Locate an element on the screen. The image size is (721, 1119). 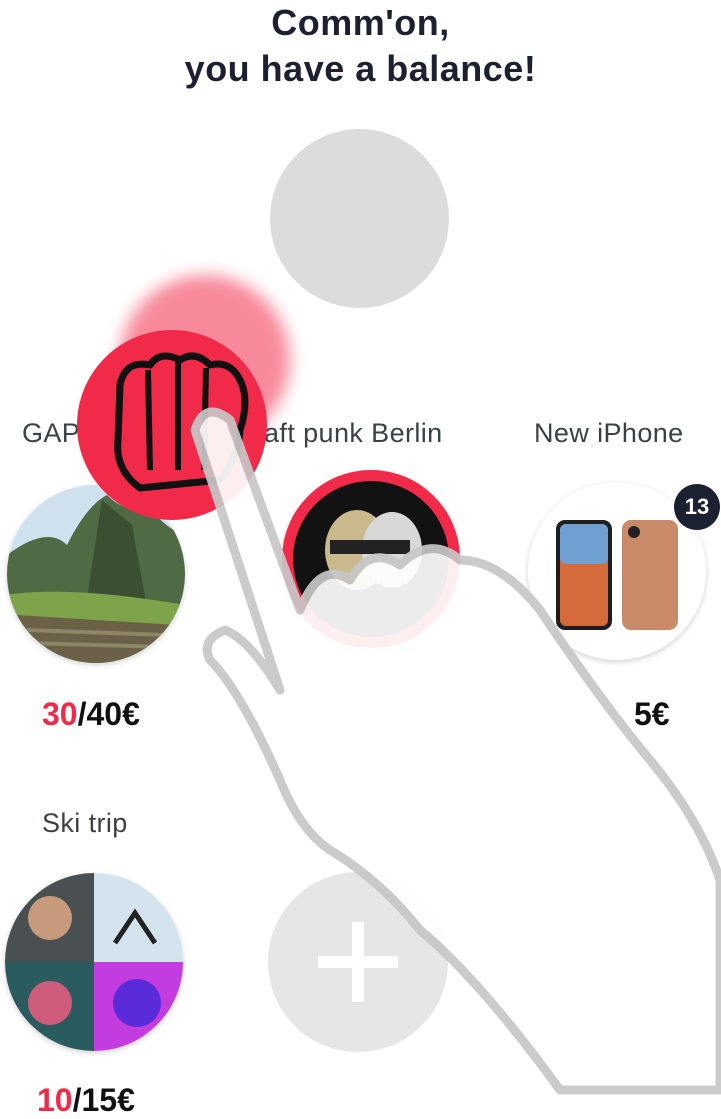
goal-amount-gap: 30/40€ is located at coordinates (91, 714).